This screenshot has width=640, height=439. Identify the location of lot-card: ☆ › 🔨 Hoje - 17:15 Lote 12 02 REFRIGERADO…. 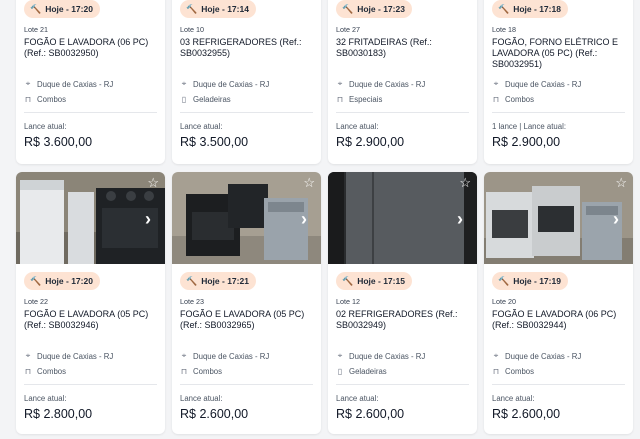
(402, 303).